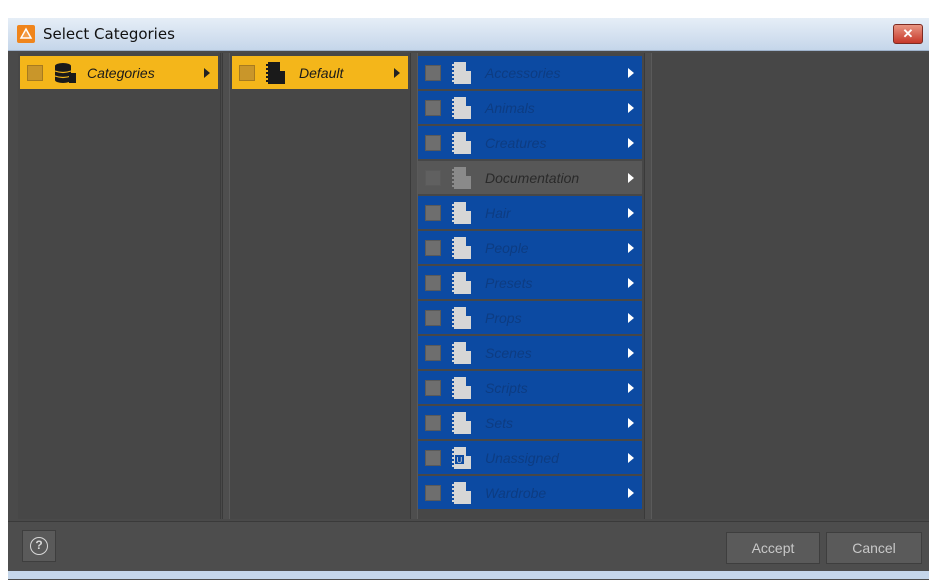 This screenshot has width=929, height=580. I want to click on subcategory-item: Accessories, so click(530, 72).